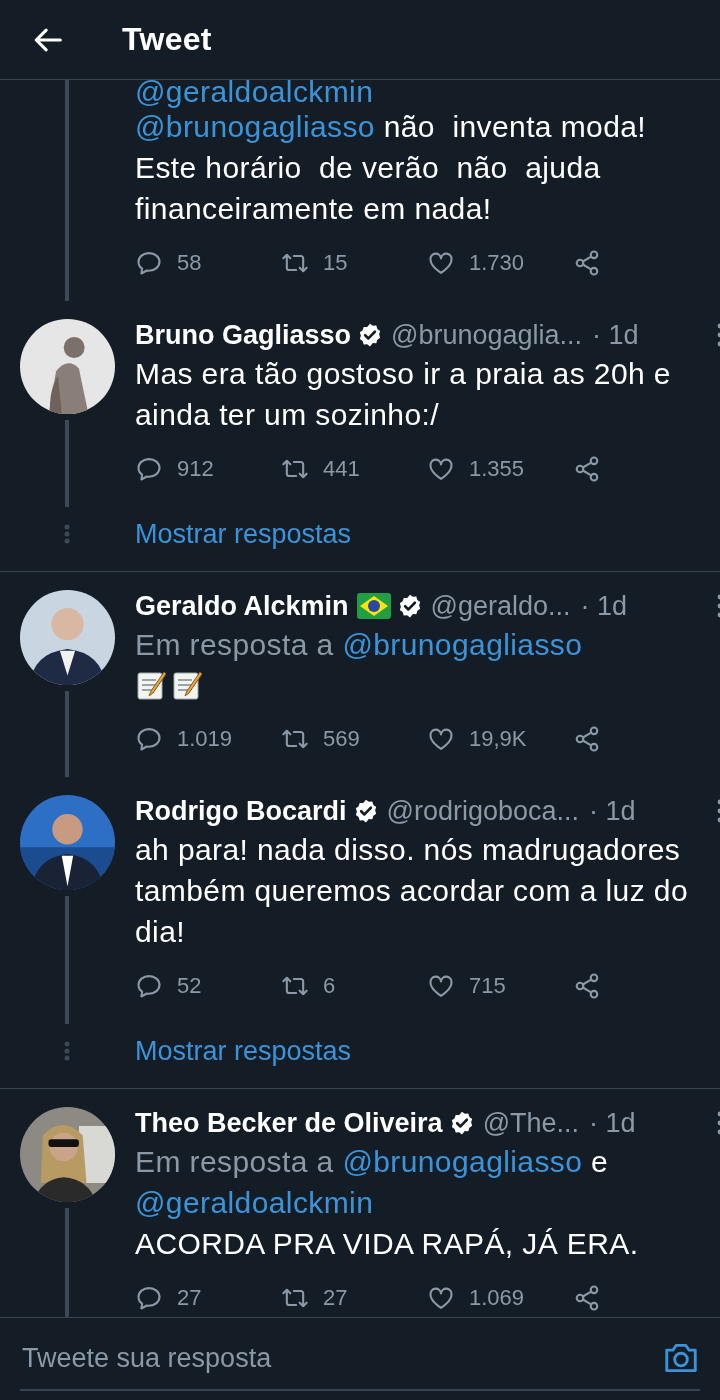  Describe the element at coordinates (189, 1298) in the screenshot. I see `reply-count: 27` at that location.